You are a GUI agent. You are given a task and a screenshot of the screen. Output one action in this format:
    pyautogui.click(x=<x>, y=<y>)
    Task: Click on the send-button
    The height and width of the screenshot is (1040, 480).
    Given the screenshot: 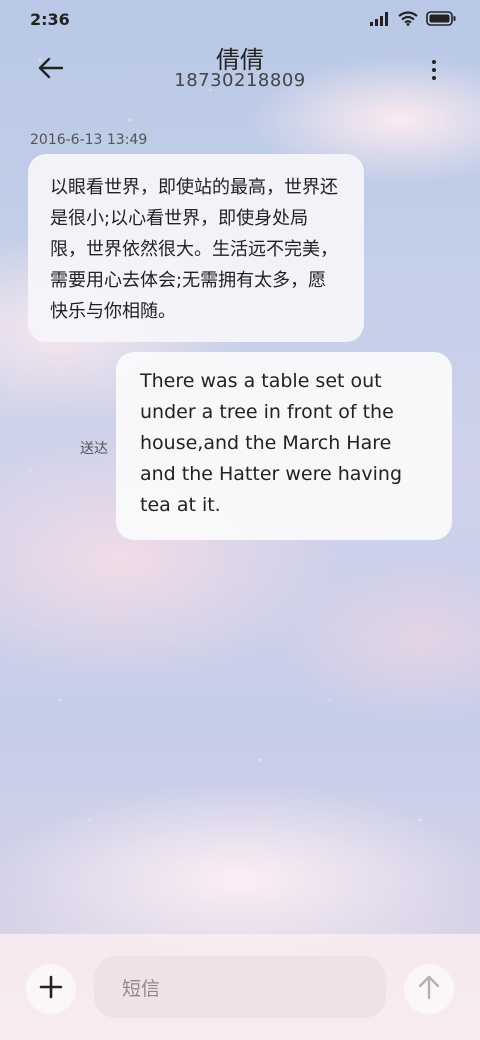 What is the action you would take?
    pyautogui.click(x=429, y=989)
    